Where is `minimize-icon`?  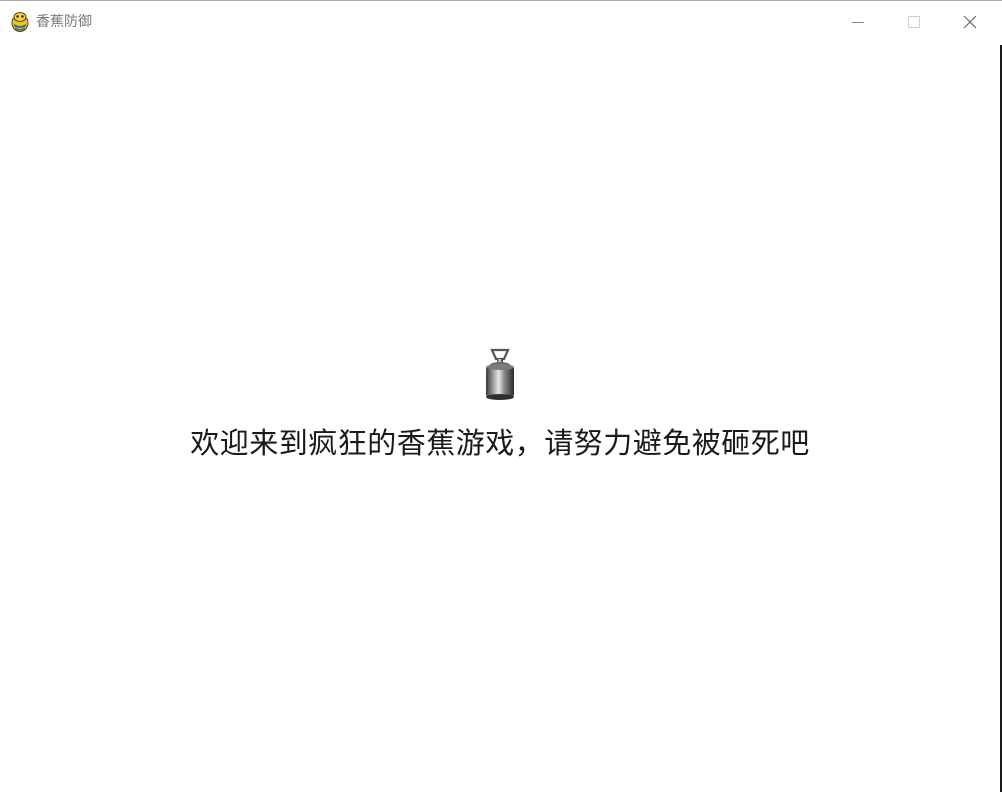 minimize-icon is located at coordinates (858, 22).